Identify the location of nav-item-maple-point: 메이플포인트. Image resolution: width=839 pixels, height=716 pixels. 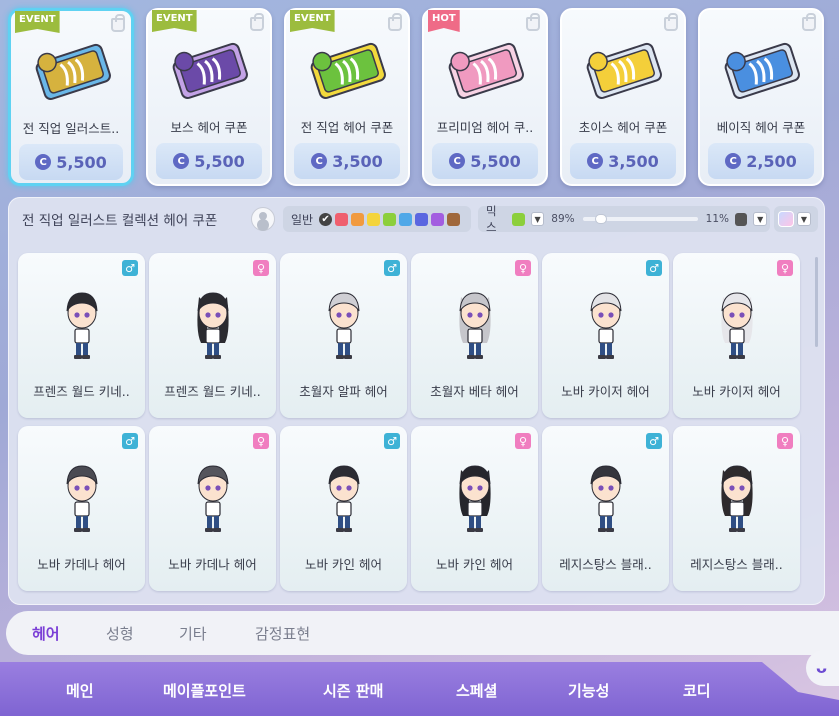
(204, 690).